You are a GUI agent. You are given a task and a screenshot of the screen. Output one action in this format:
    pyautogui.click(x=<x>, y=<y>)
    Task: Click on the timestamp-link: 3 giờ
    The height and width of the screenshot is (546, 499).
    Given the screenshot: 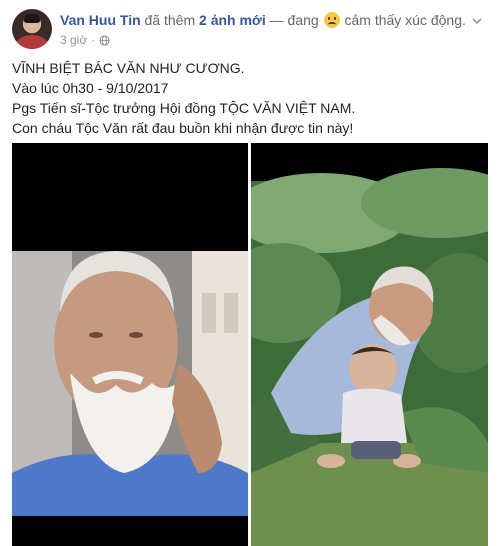 What is the action you would take?
    pyautogui.click(x=73, y=40)
    